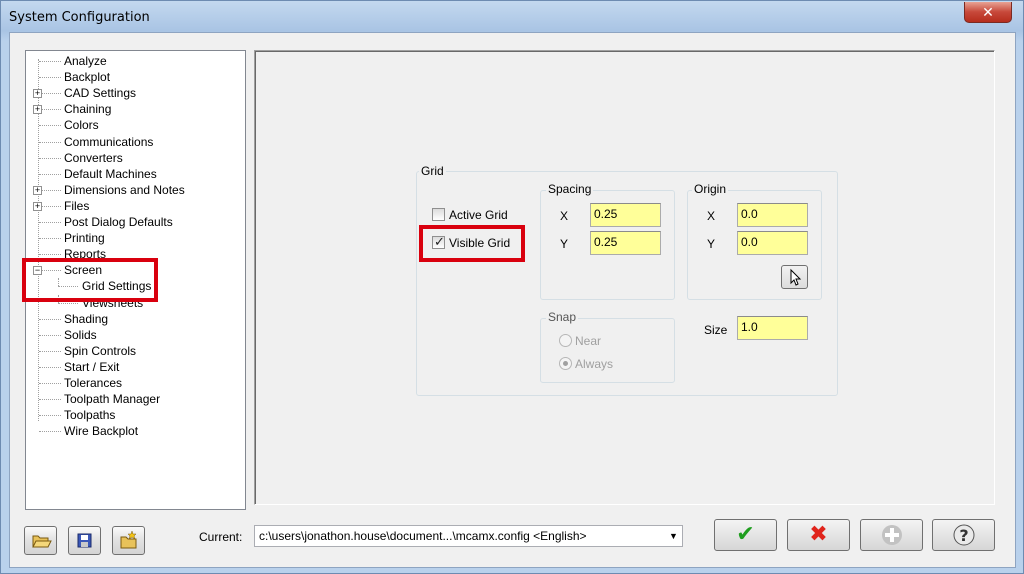 This screenshot has width=1024, height=574. I want to click on save-config-button, so click(84, 540).